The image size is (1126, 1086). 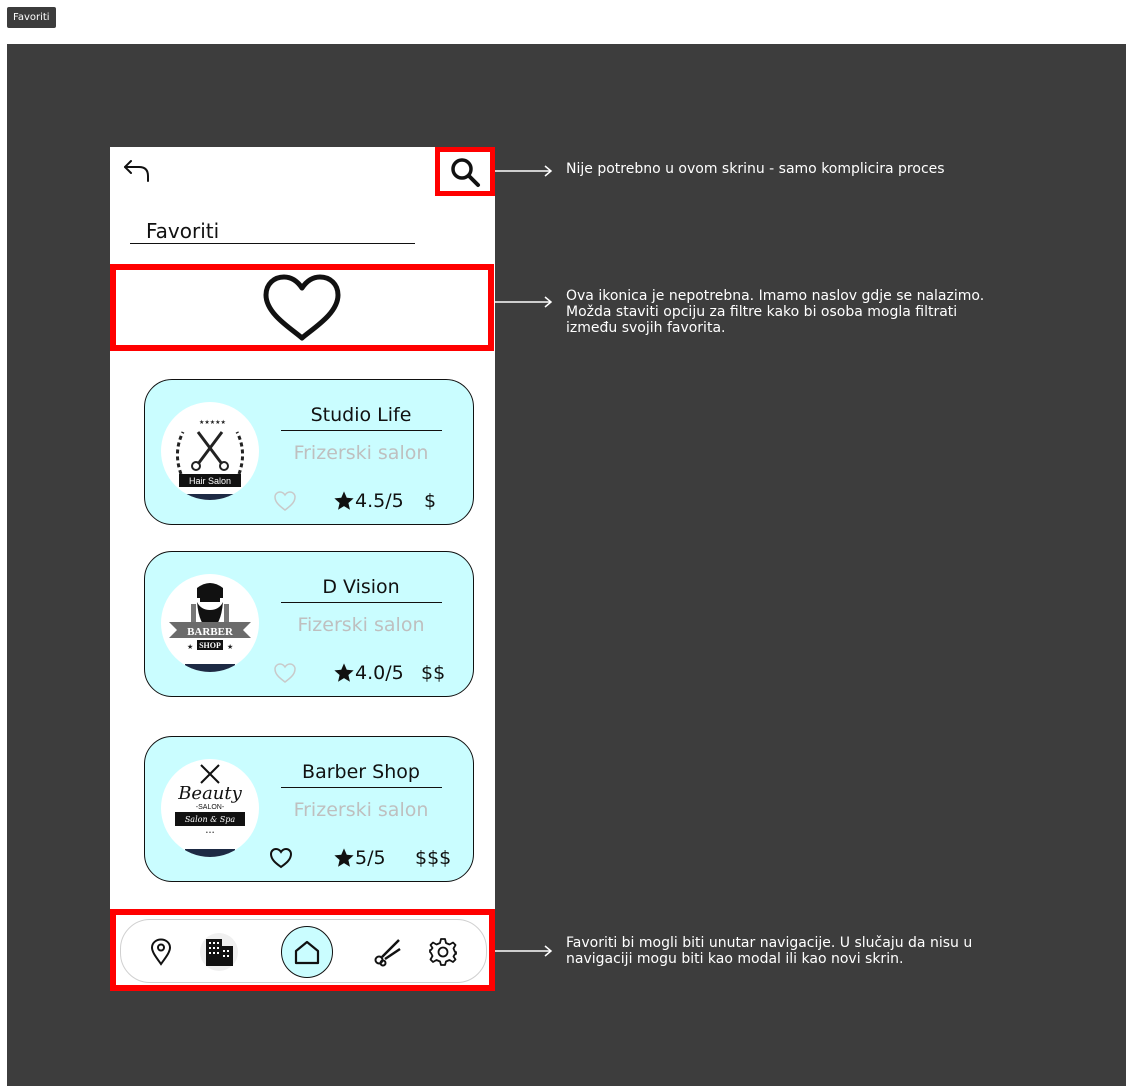 What do you see at coordinates (361, 772) in the screenshot?
I see `salon-name: Barber Shop` at bounding box center [361, 772].